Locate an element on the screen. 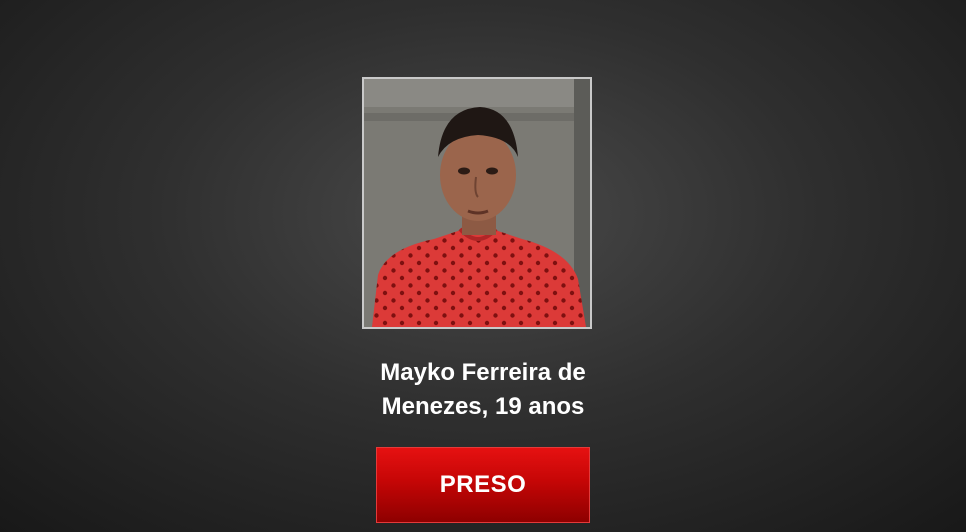  person-name: Mayko Ferreira de Menezes, 19 anos is located at coordinates (483, 390).